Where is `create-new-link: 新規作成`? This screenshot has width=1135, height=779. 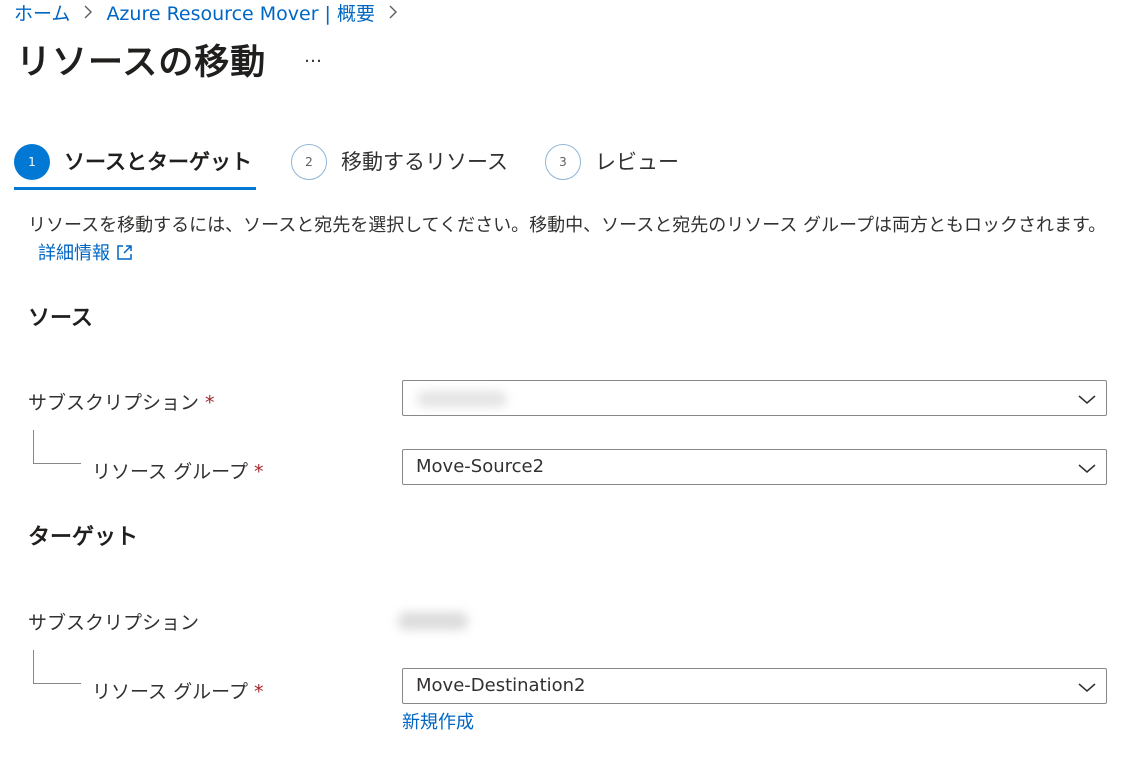 create-new-link: 新規作成 is located at coordinates (438, 721).